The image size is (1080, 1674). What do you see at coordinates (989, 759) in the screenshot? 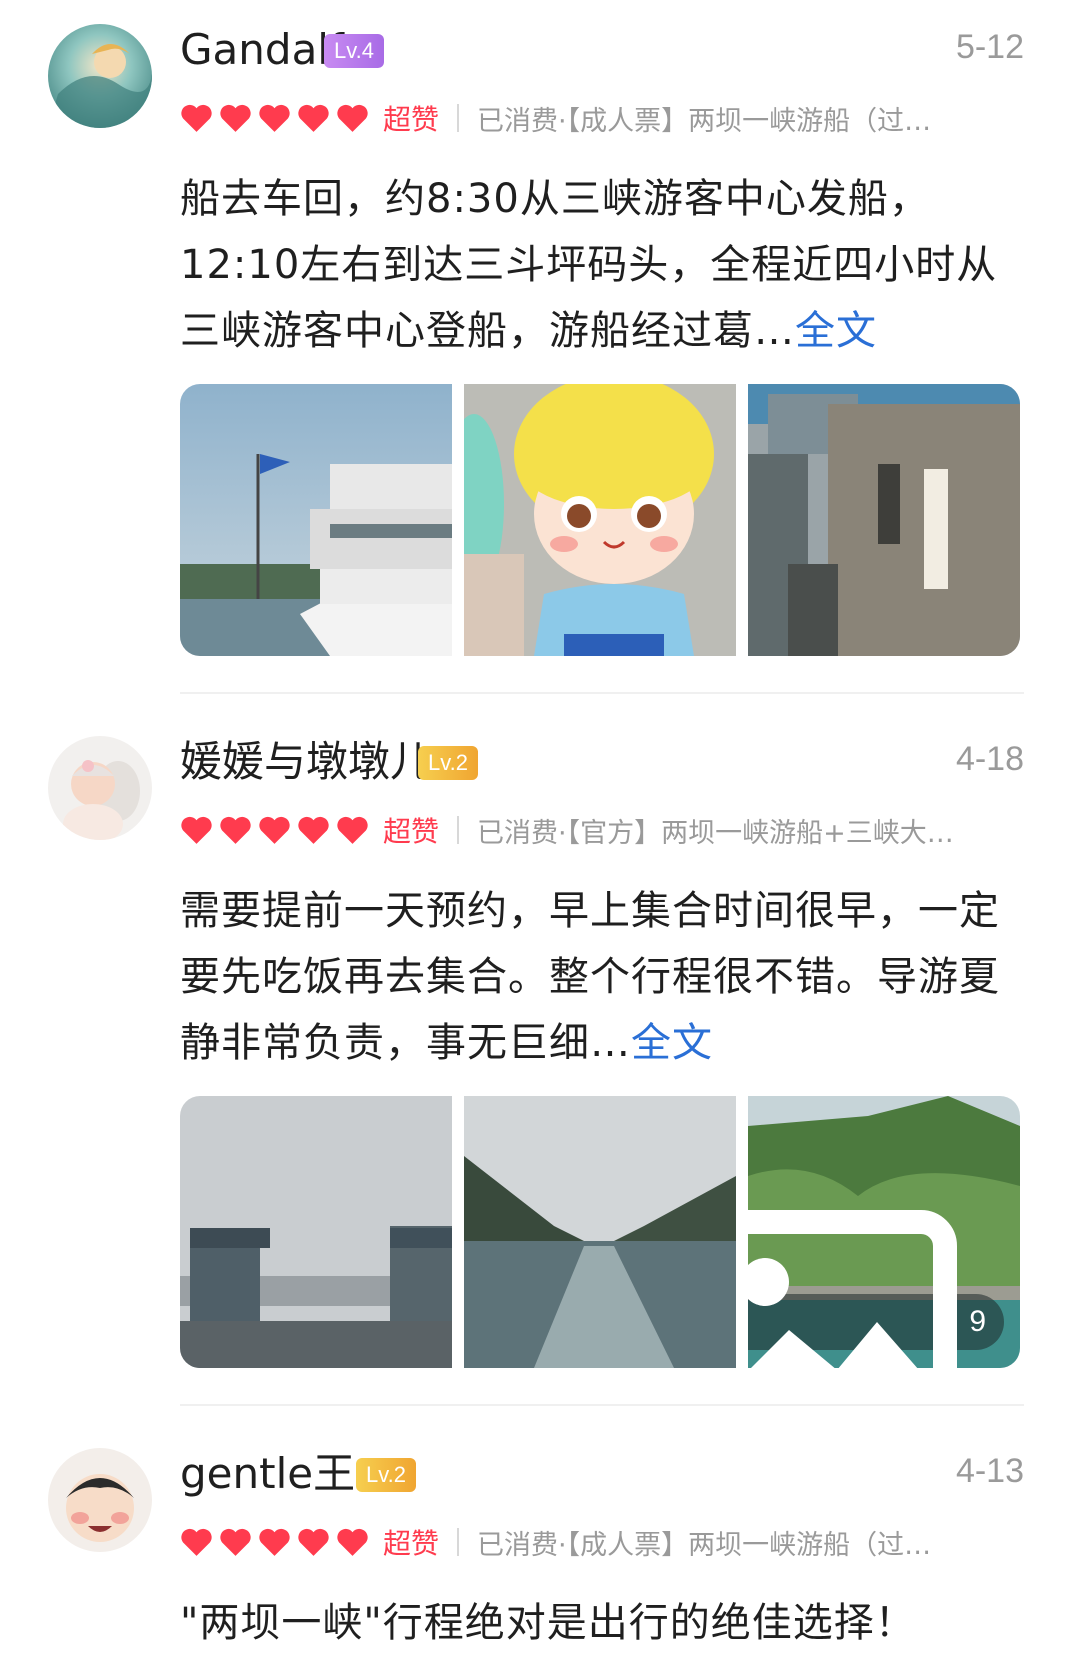
I see `review-date: 4-18` at bounding box center [989, 759].